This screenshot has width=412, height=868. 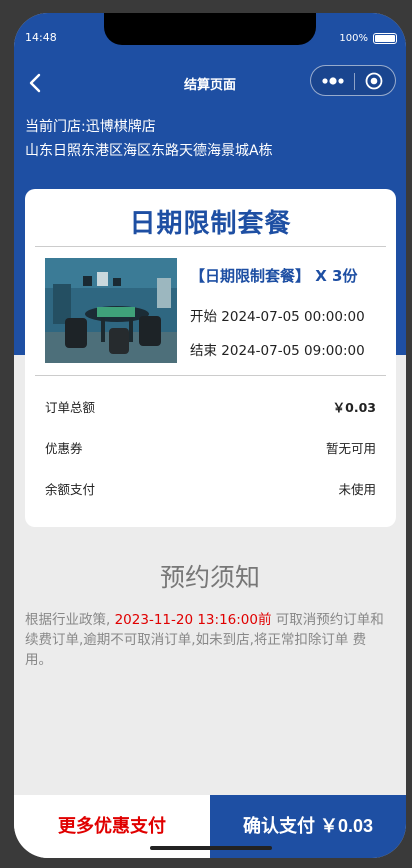 I want to click on home-indicator, so click(x=211, y=848).